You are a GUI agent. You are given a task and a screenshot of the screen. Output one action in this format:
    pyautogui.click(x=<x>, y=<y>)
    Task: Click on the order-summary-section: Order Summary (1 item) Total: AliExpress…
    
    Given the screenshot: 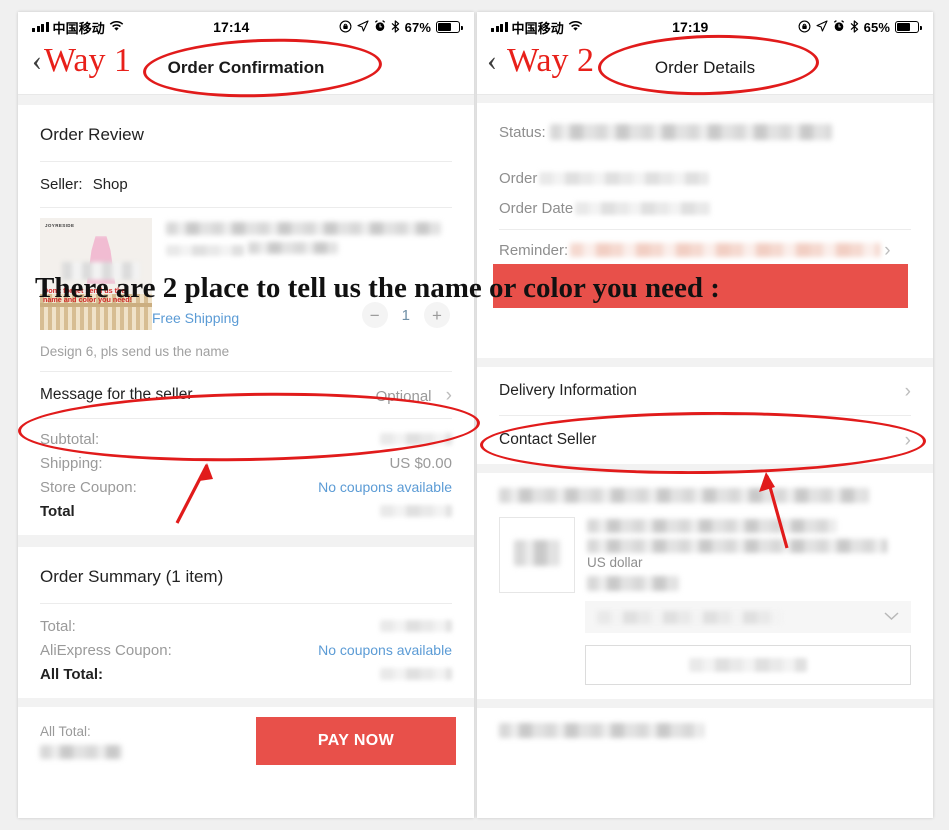 What is the action you would take?
    pyautogui.click(x=246, y=622)
    